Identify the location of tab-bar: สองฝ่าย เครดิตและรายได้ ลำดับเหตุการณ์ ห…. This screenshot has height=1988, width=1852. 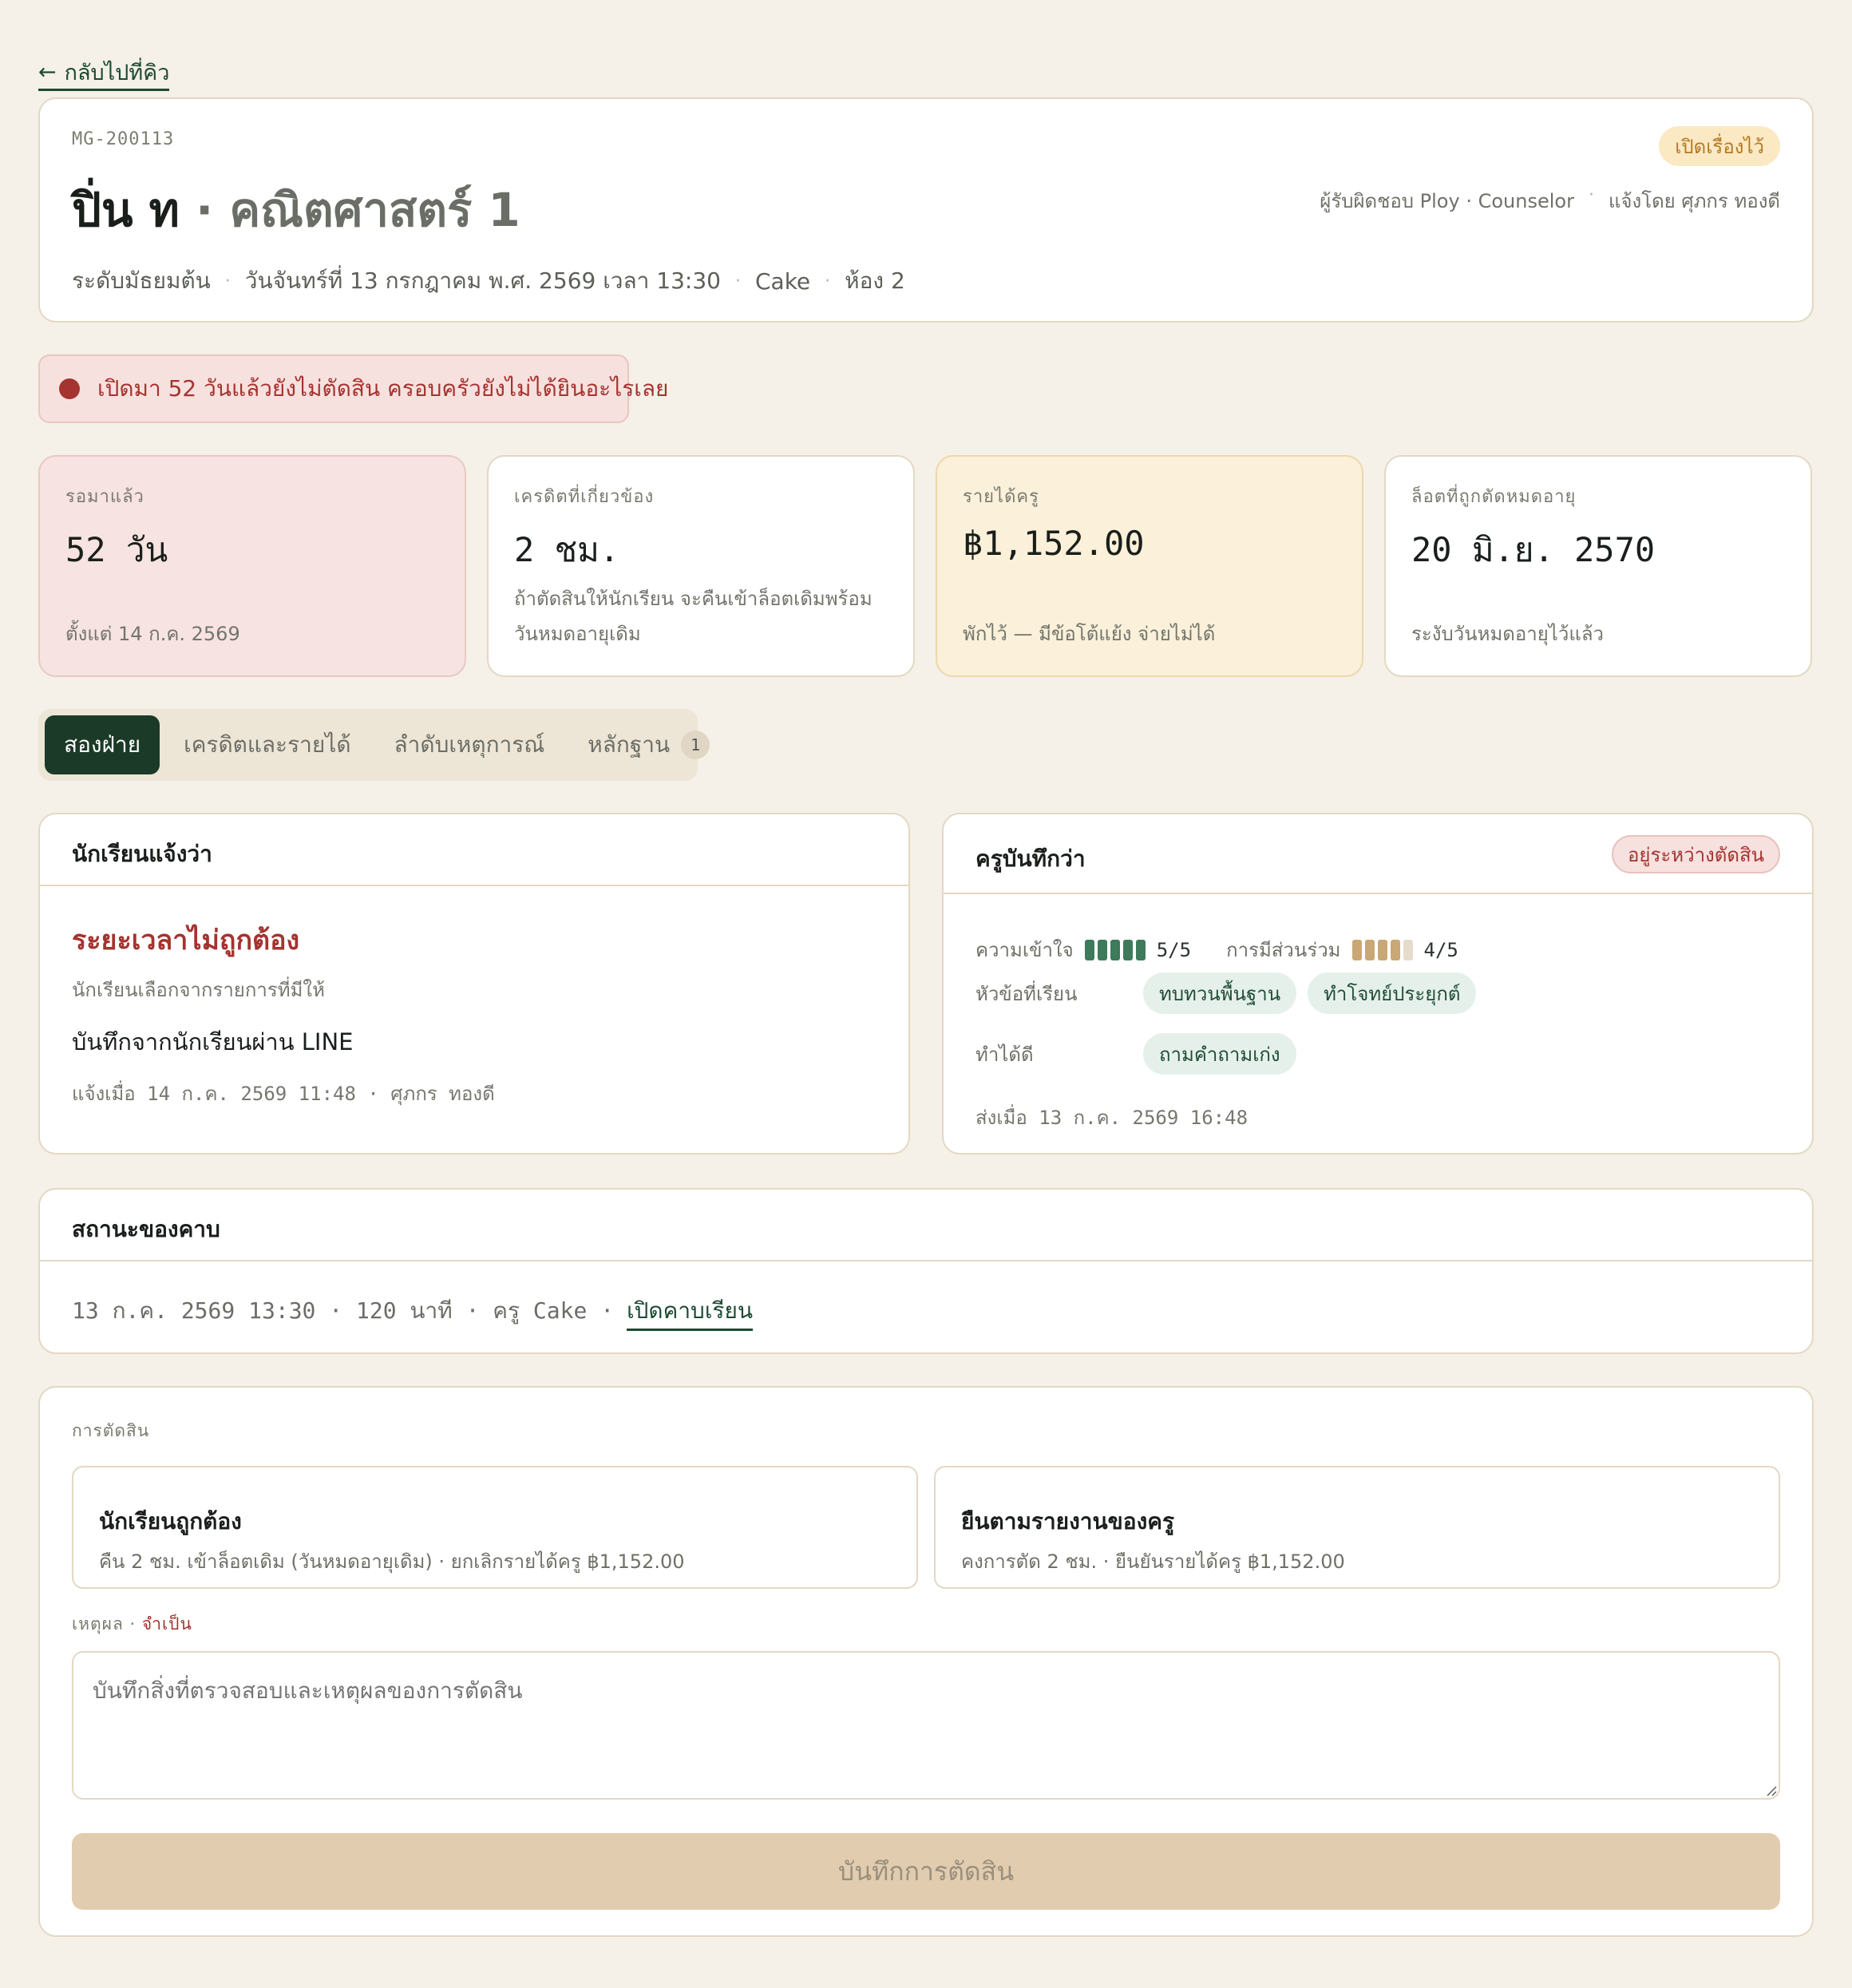
(374, 745).